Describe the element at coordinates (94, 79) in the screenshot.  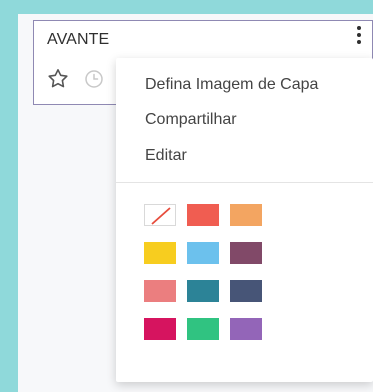
I see `clock-icon` at that location.